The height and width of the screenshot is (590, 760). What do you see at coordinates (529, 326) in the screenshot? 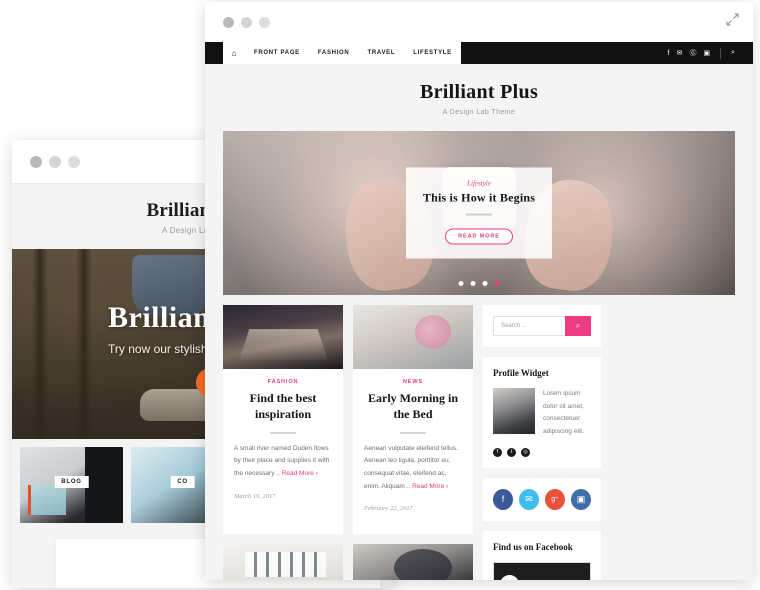
I see `search-input: Search ..` at bounding box center [529, 326].